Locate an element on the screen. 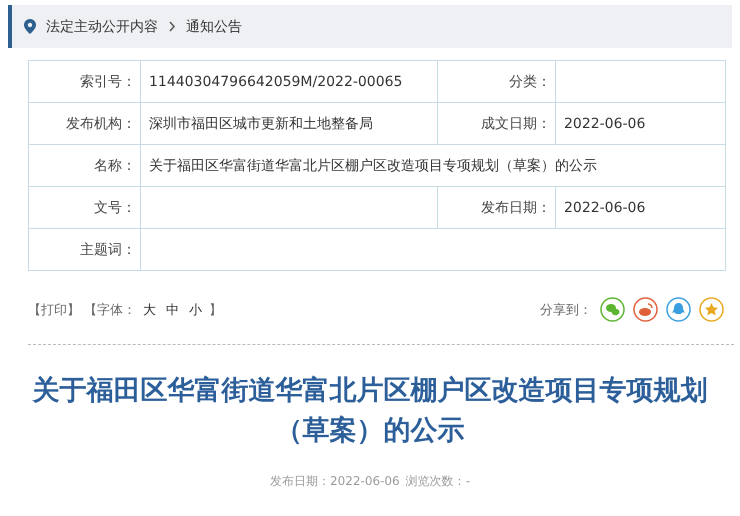  field-label: 索引号： is located at coordinates (84, 81).